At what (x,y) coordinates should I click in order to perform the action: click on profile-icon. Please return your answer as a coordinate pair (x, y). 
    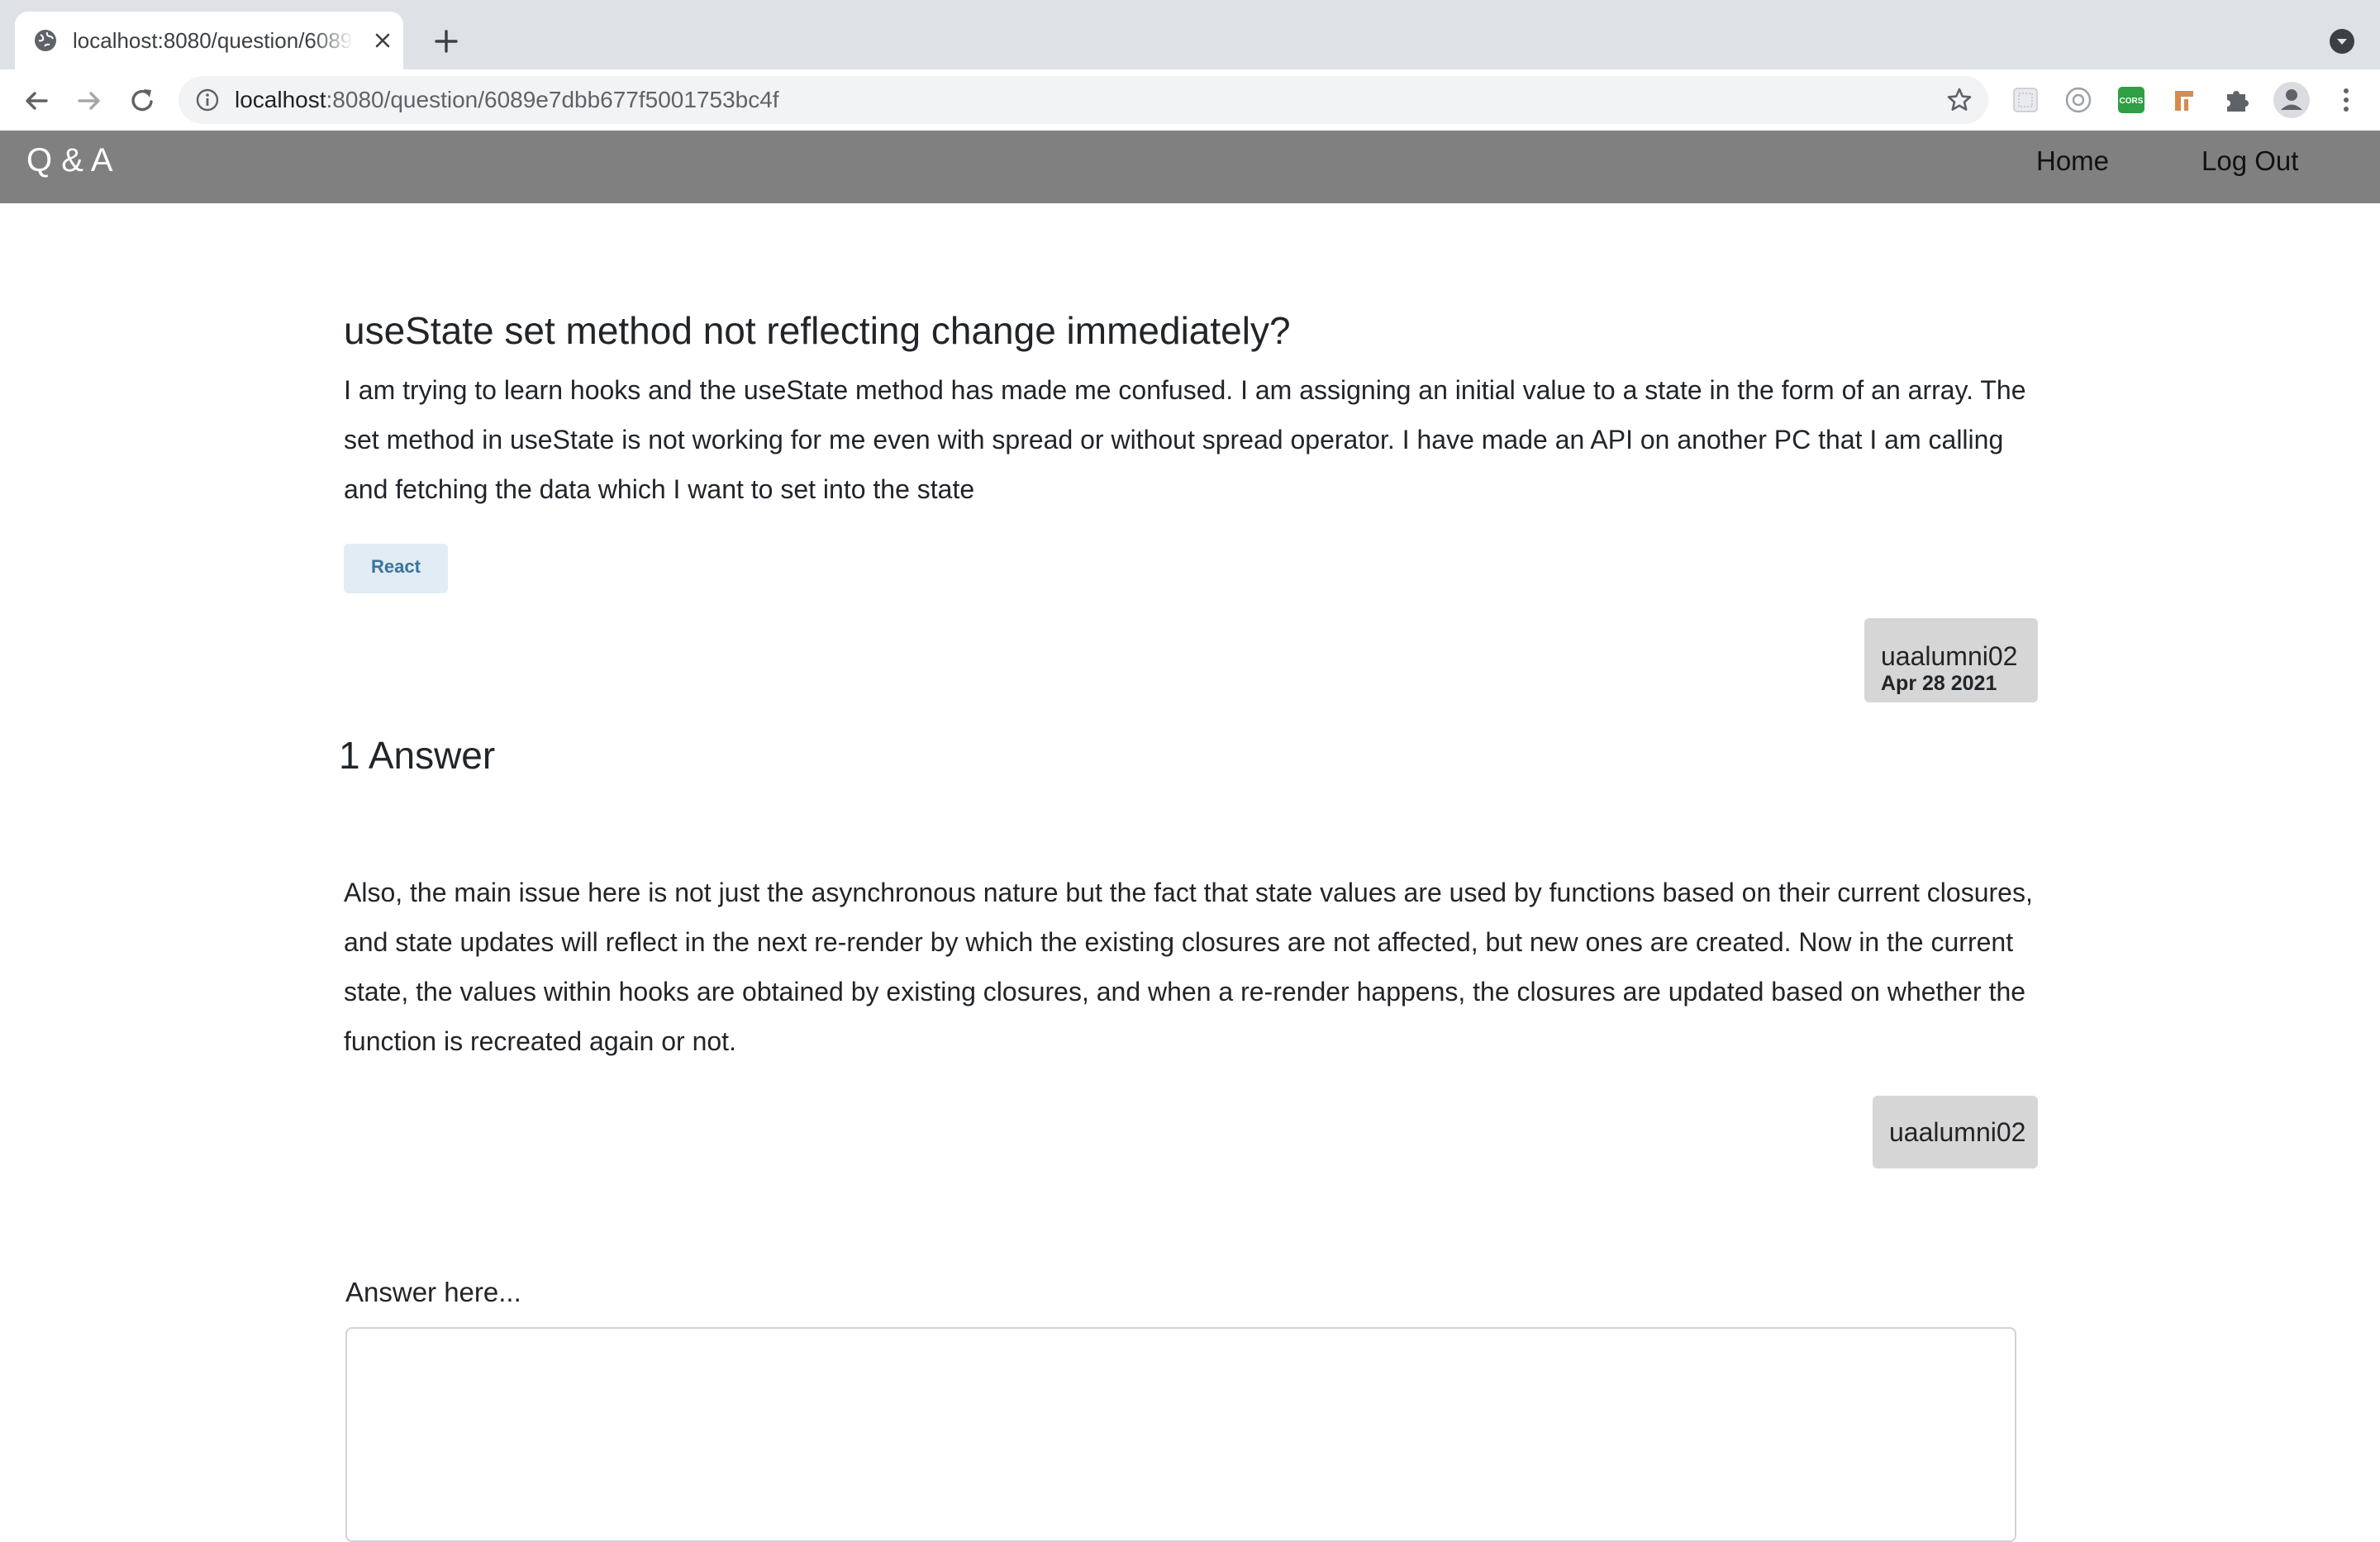
    Looking at the image, I should click on (2292, 100).